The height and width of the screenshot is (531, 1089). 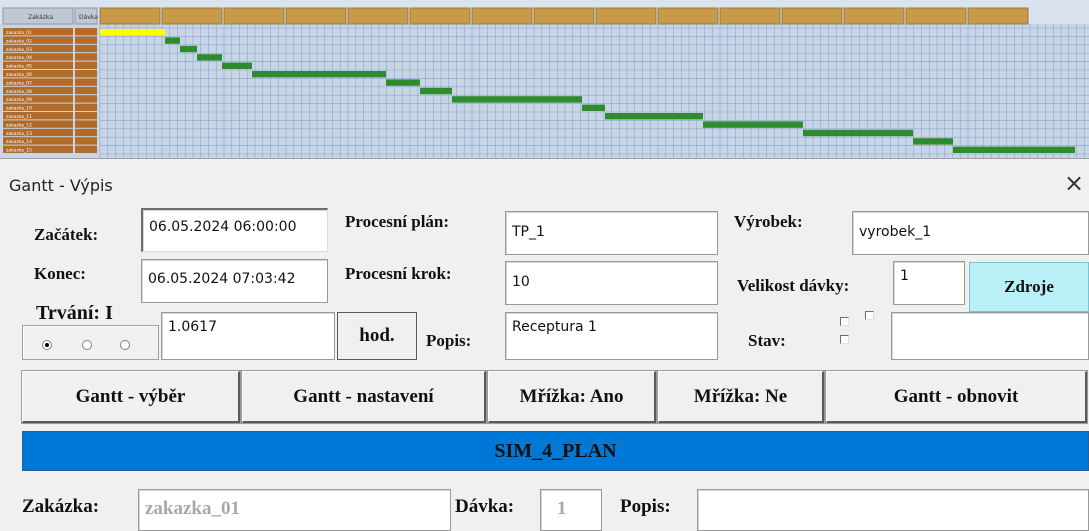 I want to click on row-label-text: zakazka_14, so click(x=19, y=142).